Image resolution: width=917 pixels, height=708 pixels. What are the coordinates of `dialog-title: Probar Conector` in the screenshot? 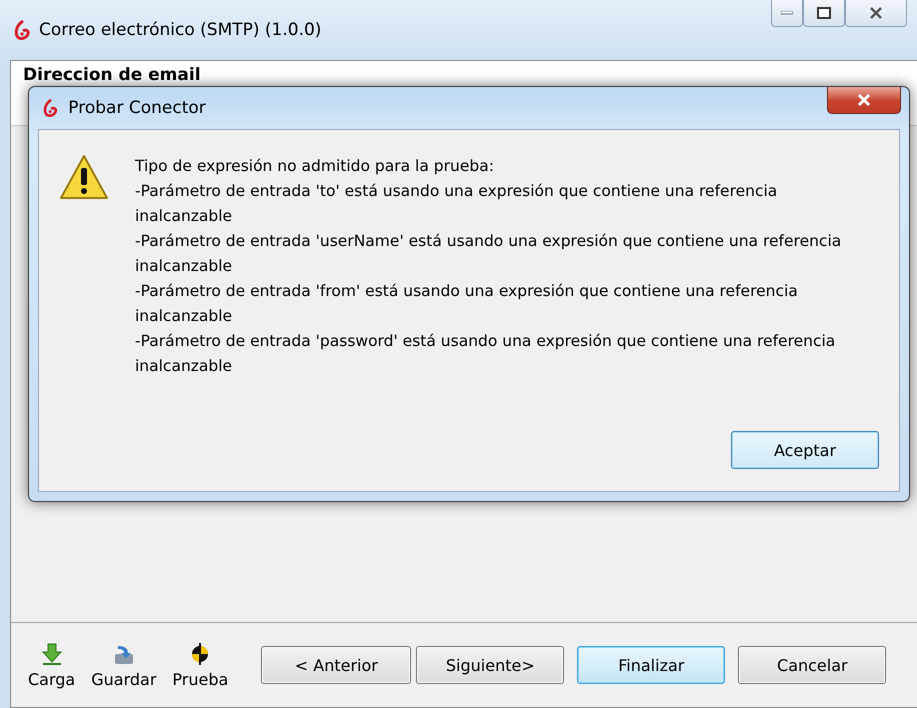 It's located at (137, 108).